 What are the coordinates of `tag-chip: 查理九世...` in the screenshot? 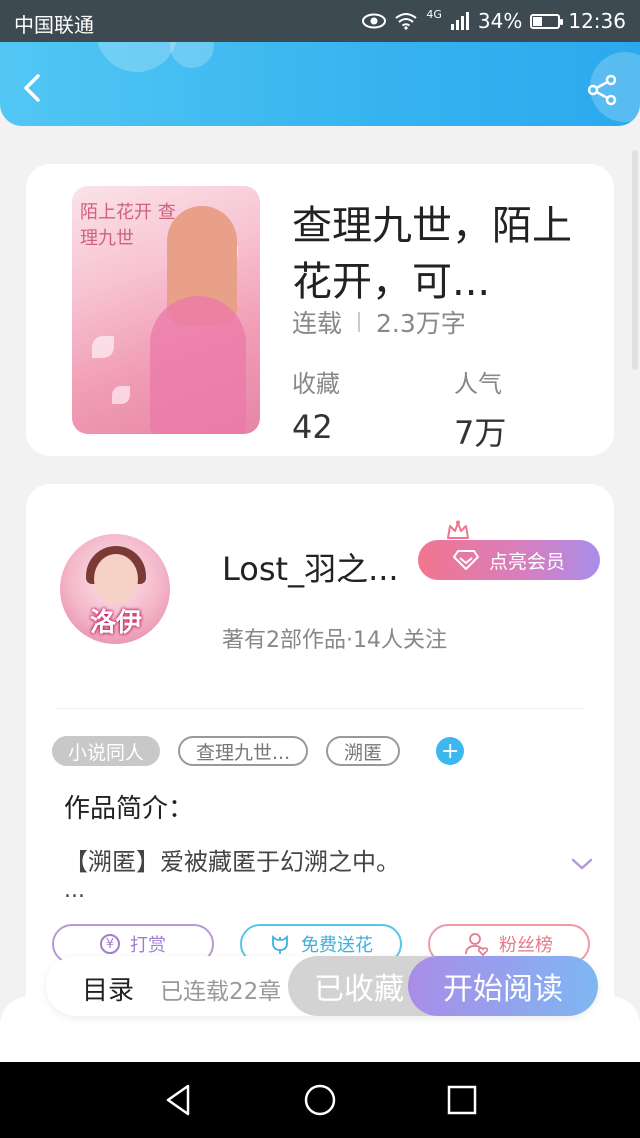 It's located at (243, 751).